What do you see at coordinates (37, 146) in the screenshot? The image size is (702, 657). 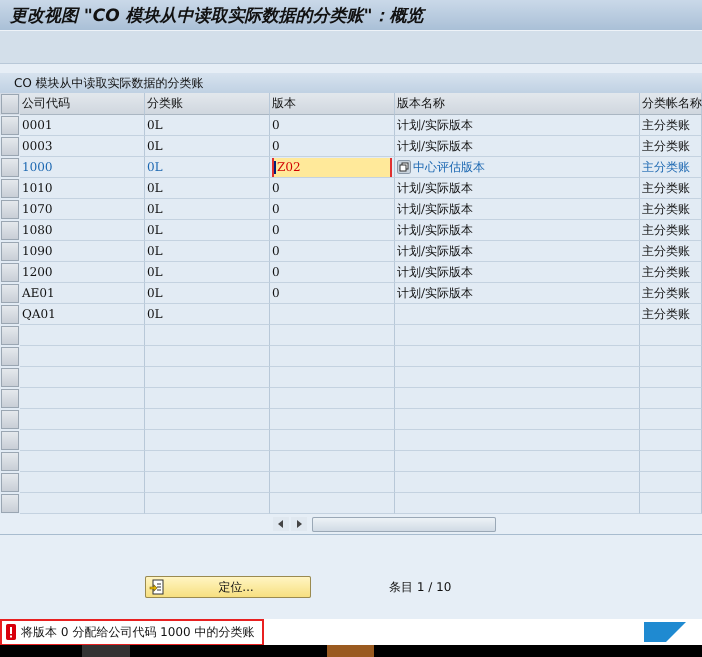 I see `table-cell: 0003` at bounding box center [37, 146].